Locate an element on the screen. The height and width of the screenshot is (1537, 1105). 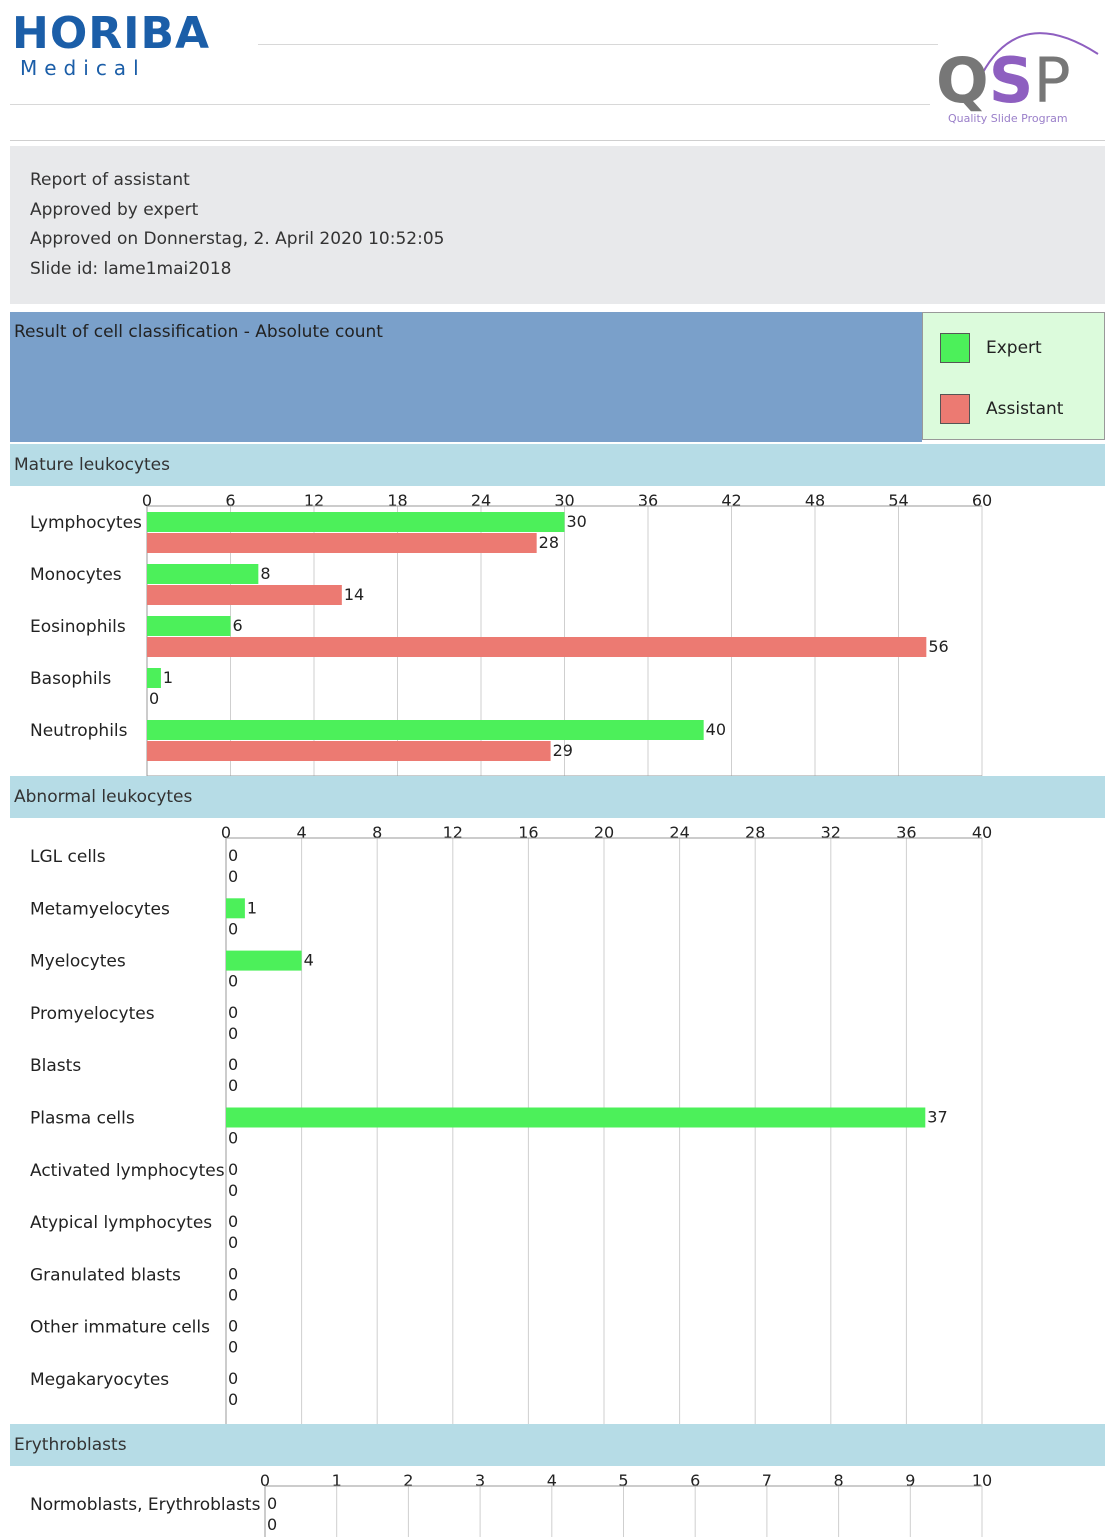
erythroblasts-chart: 0 1 2 3 4 5 6 7 8 9 10Normoblasts, Erythroblasts 00 is located at coordinates (511, 1504).